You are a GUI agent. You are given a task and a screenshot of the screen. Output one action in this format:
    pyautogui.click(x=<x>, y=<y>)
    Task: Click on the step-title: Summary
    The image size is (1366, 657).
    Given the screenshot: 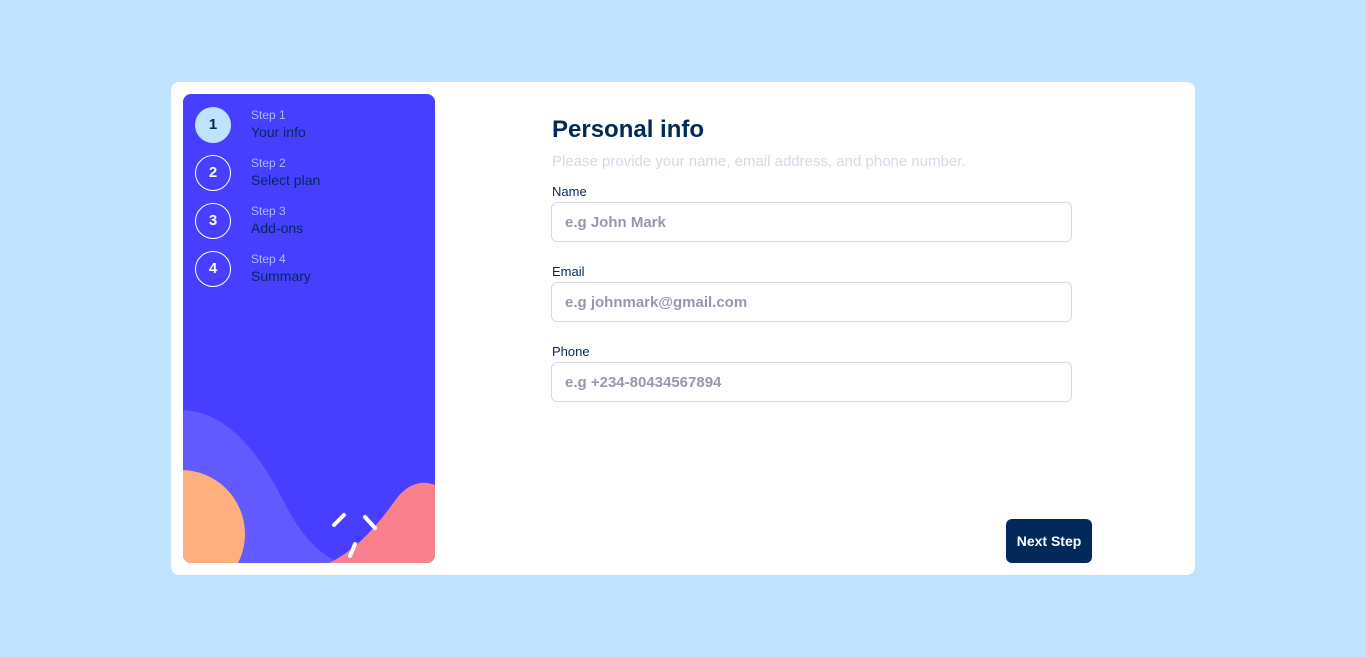 What is the action you would take?
    pyautogui.click(x=281, y=276)
    